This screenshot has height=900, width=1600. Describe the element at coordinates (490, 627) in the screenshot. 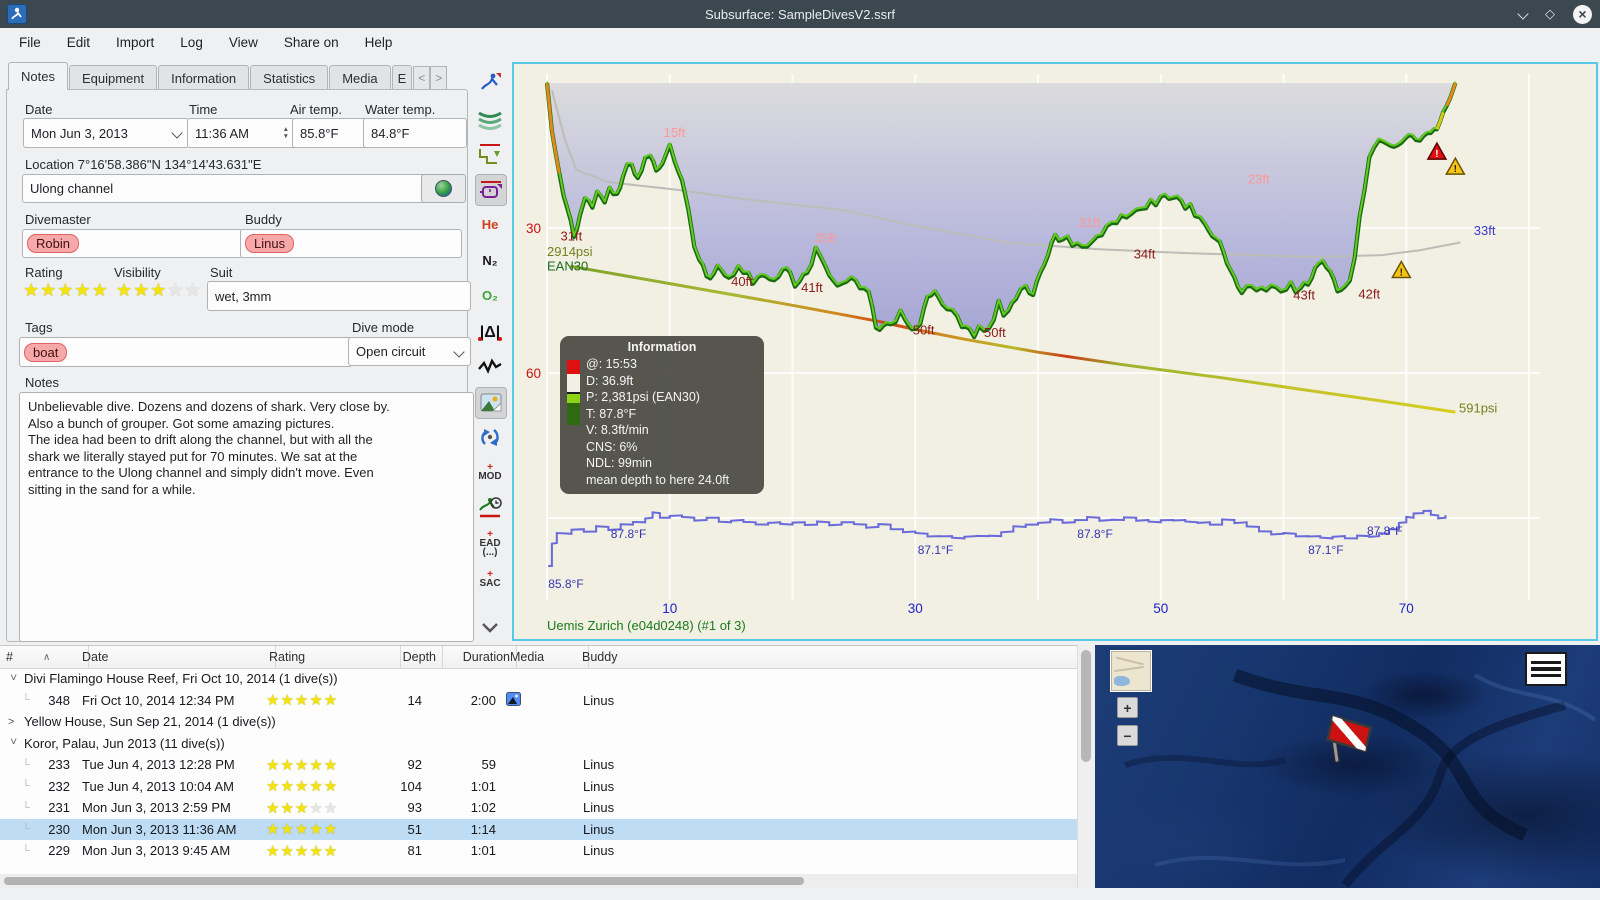

I see `scroll-down-icon` at that location.